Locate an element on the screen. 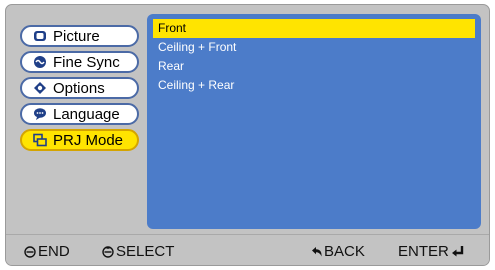 The height and width of the screenshot is (270, 495). menu-item-options: Options is located at coordinates (79, 88).